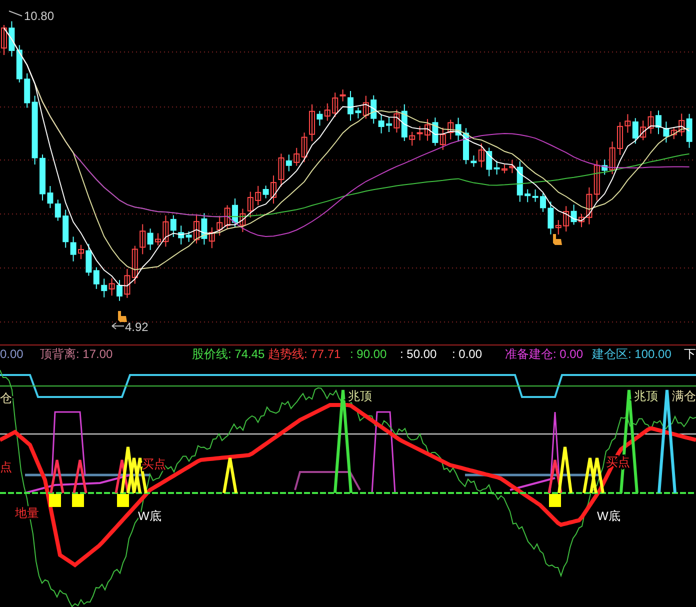 This screenshot has width=696, height=607. Describe the element at coordinates (684, 396) in the screenshot. I see `signal-label: 满仓` at that location.